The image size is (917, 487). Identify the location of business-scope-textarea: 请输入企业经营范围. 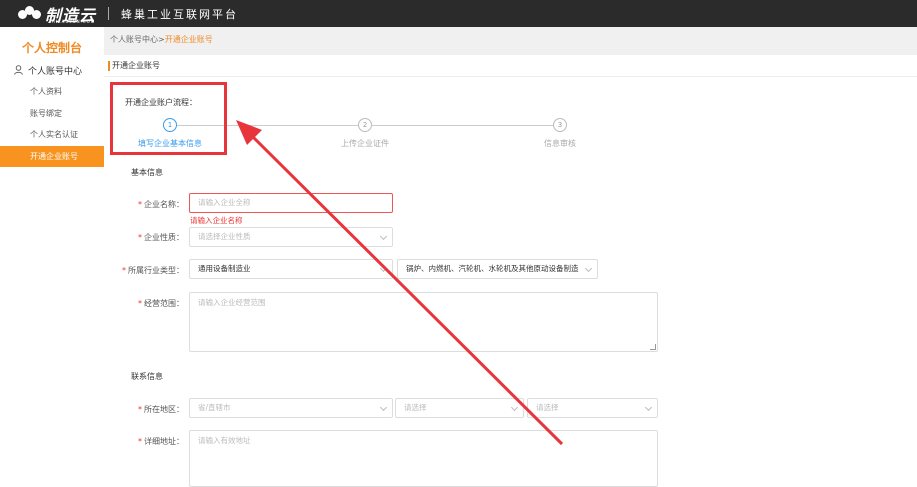
(423, 322).